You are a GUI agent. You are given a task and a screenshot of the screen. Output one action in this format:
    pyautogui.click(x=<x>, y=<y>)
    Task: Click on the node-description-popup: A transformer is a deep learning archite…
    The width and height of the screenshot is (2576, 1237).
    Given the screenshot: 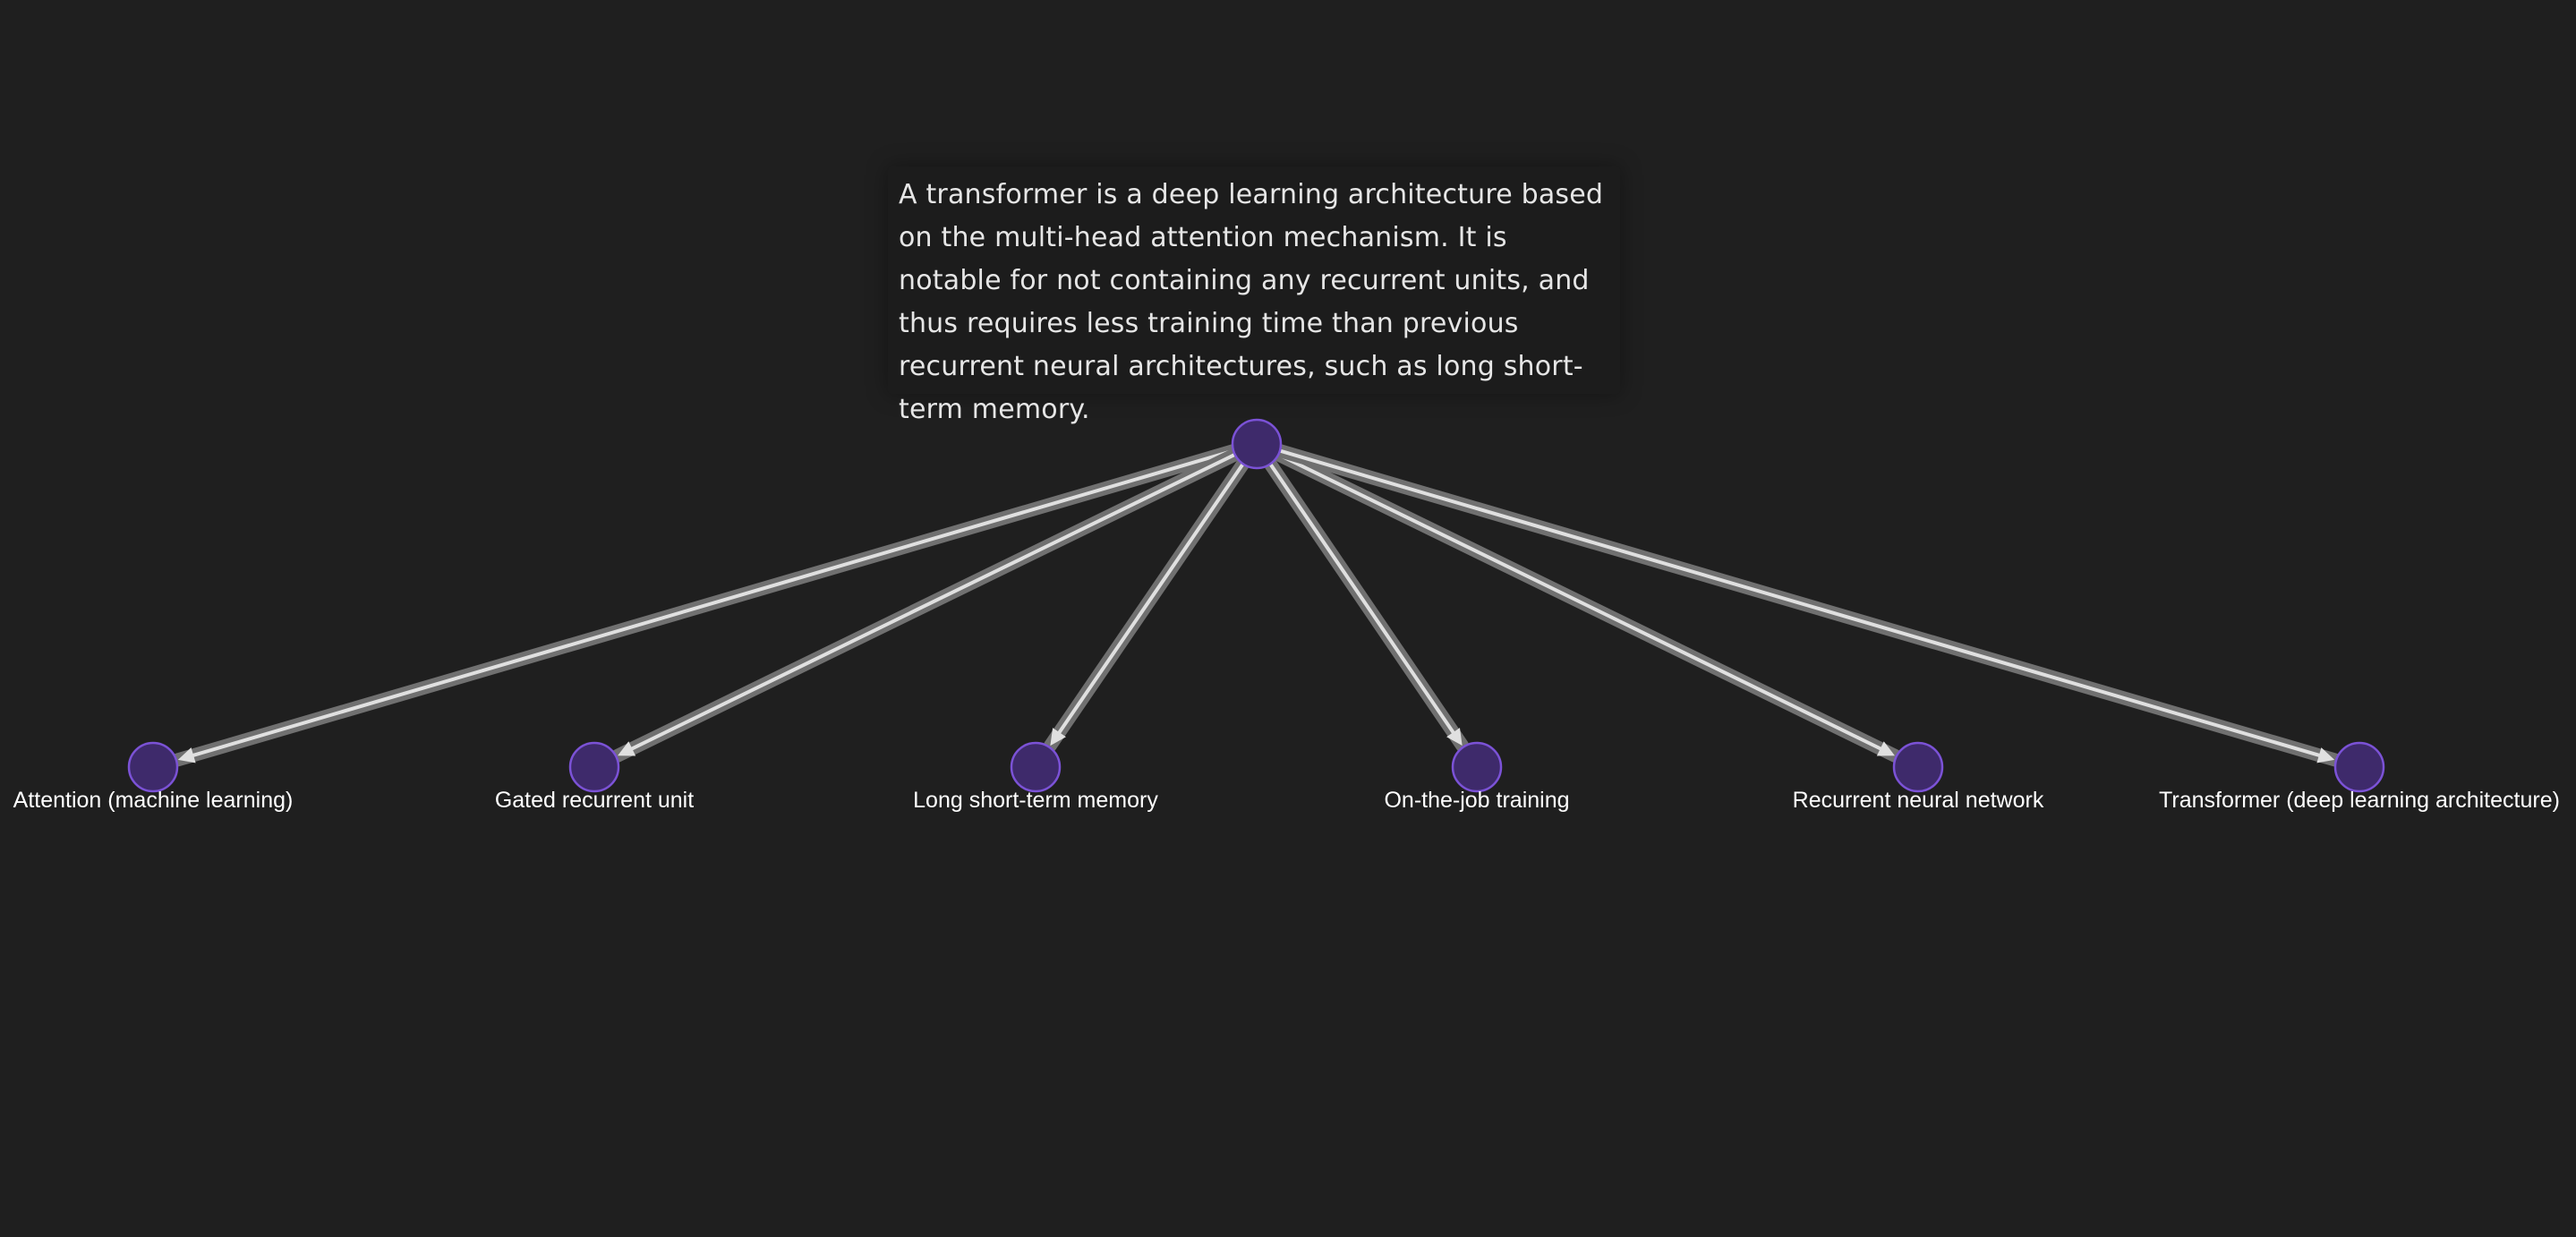 What is the action you would take?
    pyautogui.click(x=1254, y=295)
    